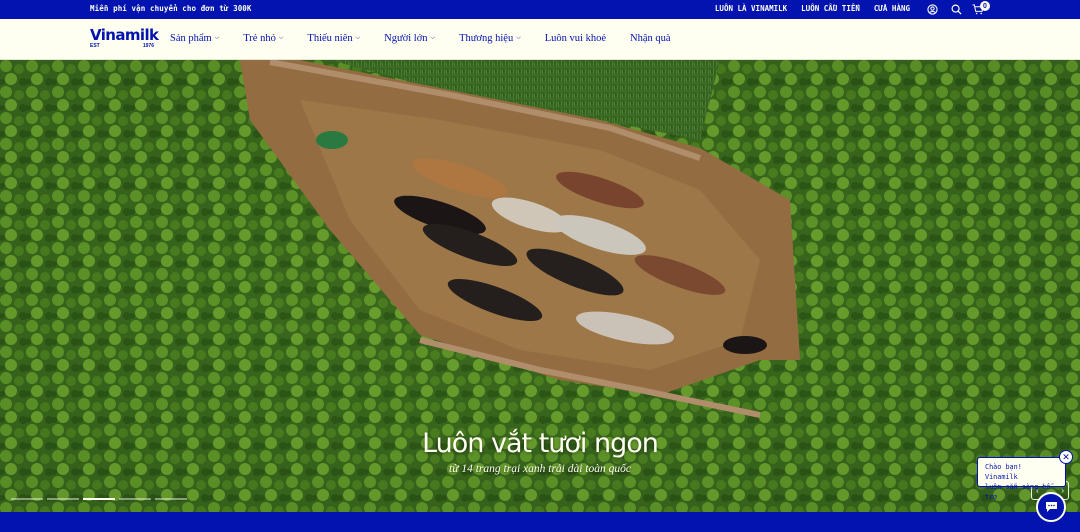  I want to click on nav-item-label: Trẻ nhỏ, so click(259, 38).